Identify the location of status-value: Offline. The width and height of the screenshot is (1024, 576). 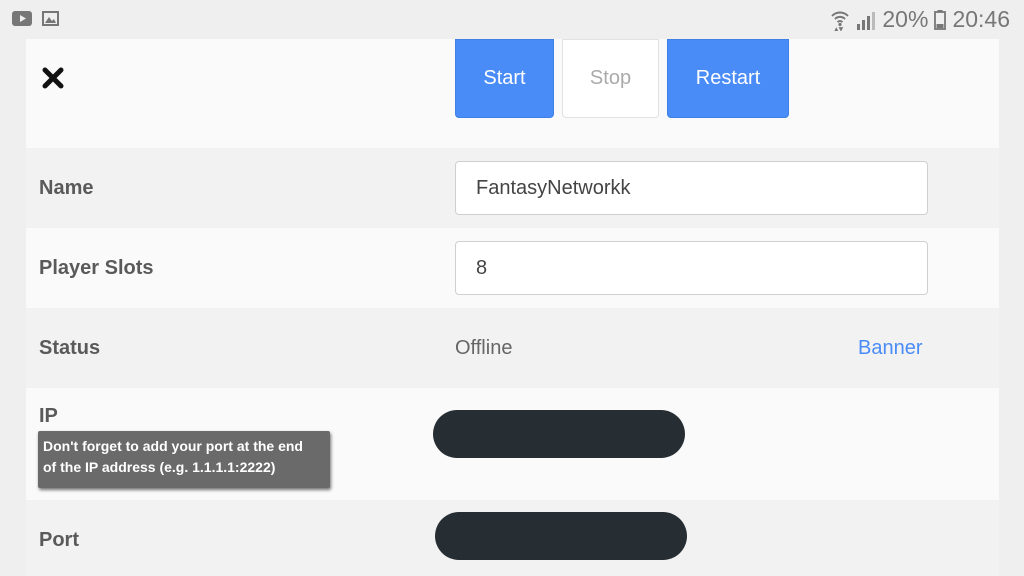
(484, 348).